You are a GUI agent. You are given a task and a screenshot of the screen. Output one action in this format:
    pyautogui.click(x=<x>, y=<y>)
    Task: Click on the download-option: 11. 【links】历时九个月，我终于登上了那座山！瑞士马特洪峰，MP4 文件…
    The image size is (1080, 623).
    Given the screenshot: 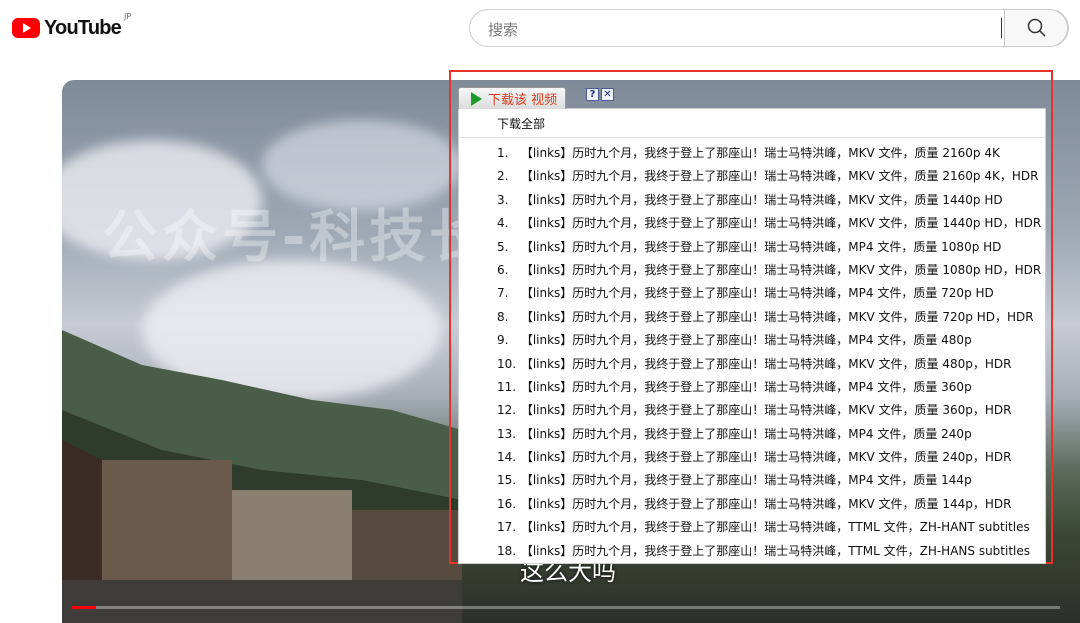 What is the action you would take?
    pyautogui.click(x=769, y=387)
    